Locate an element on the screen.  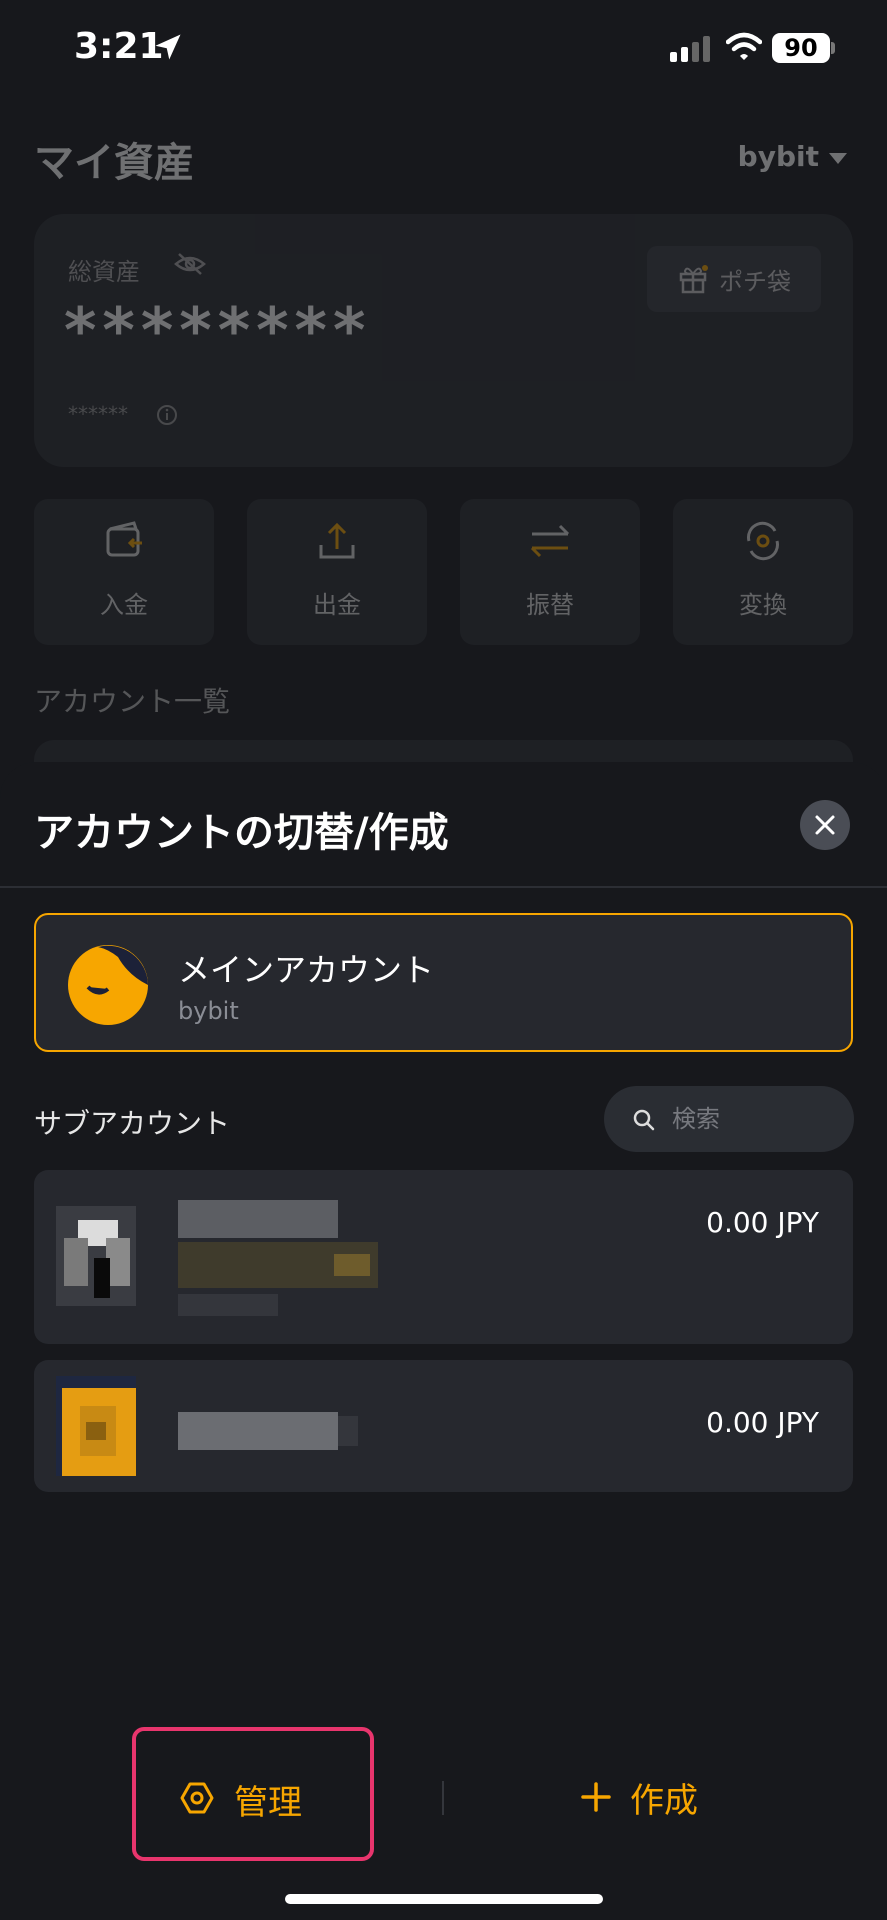
convert-button: 変換 is located at coordinates (763, 572).